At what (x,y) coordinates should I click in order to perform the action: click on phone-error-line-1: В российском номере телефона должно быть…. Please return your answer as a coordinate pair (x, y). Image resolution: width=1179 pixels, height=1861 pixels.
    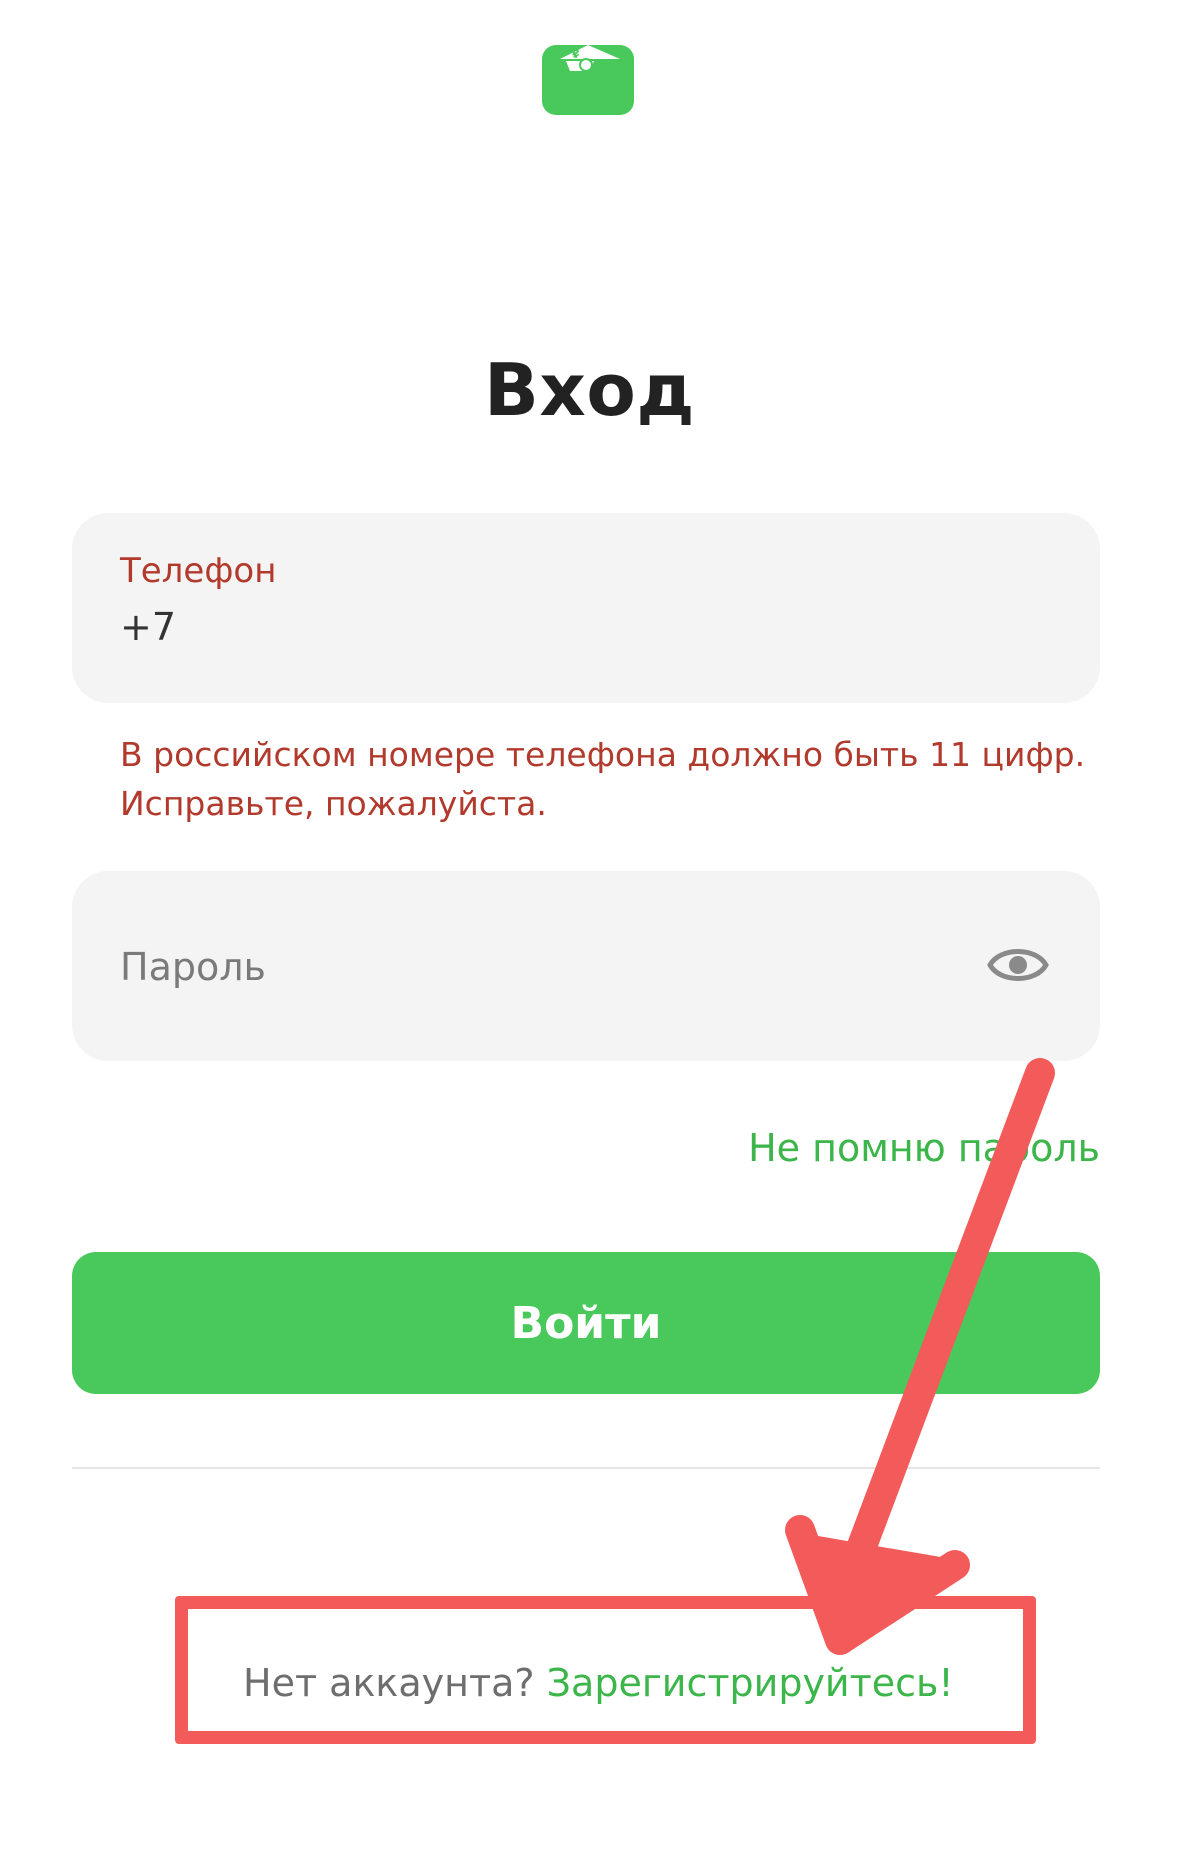
    Looking at the image, I should click on (603, 754).